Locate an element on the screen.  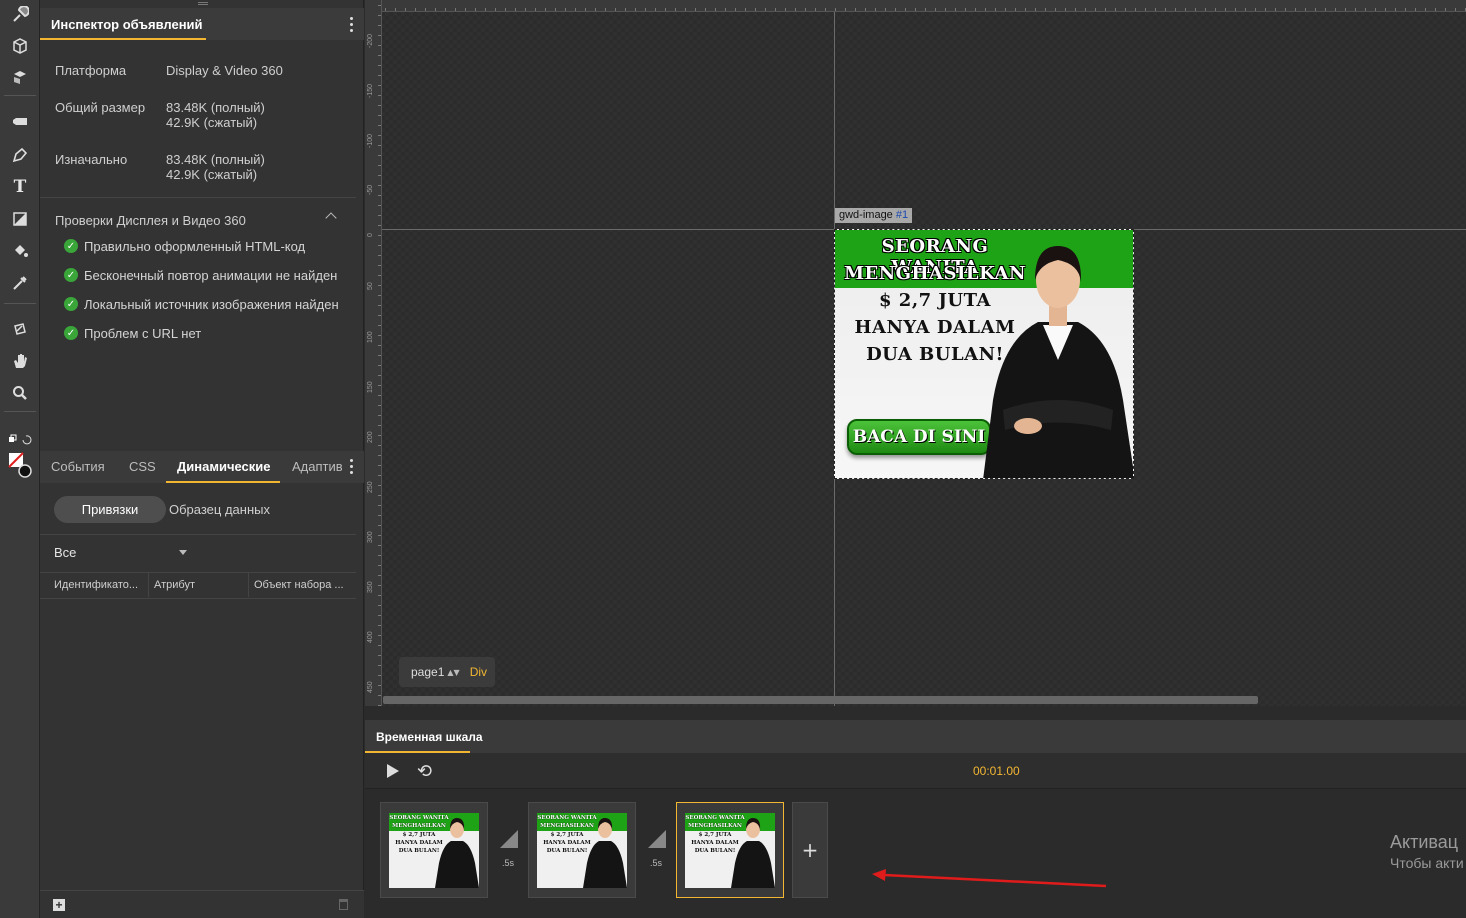
chevron-down-icon is located at coordinates (183, 552).